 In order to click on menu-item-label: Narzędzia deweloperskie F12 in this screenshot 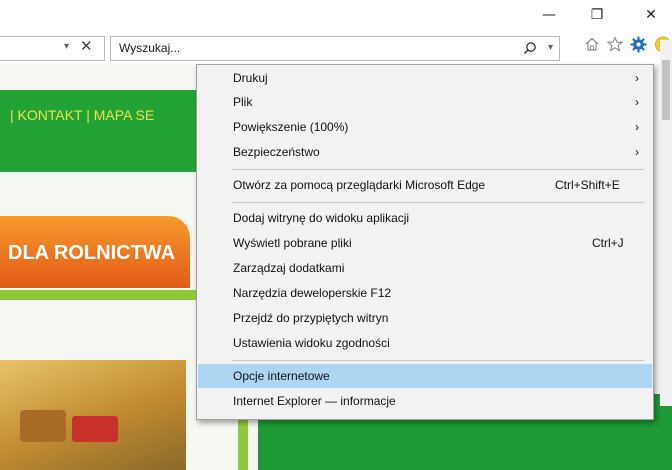, I will do `click(312, 293)`.